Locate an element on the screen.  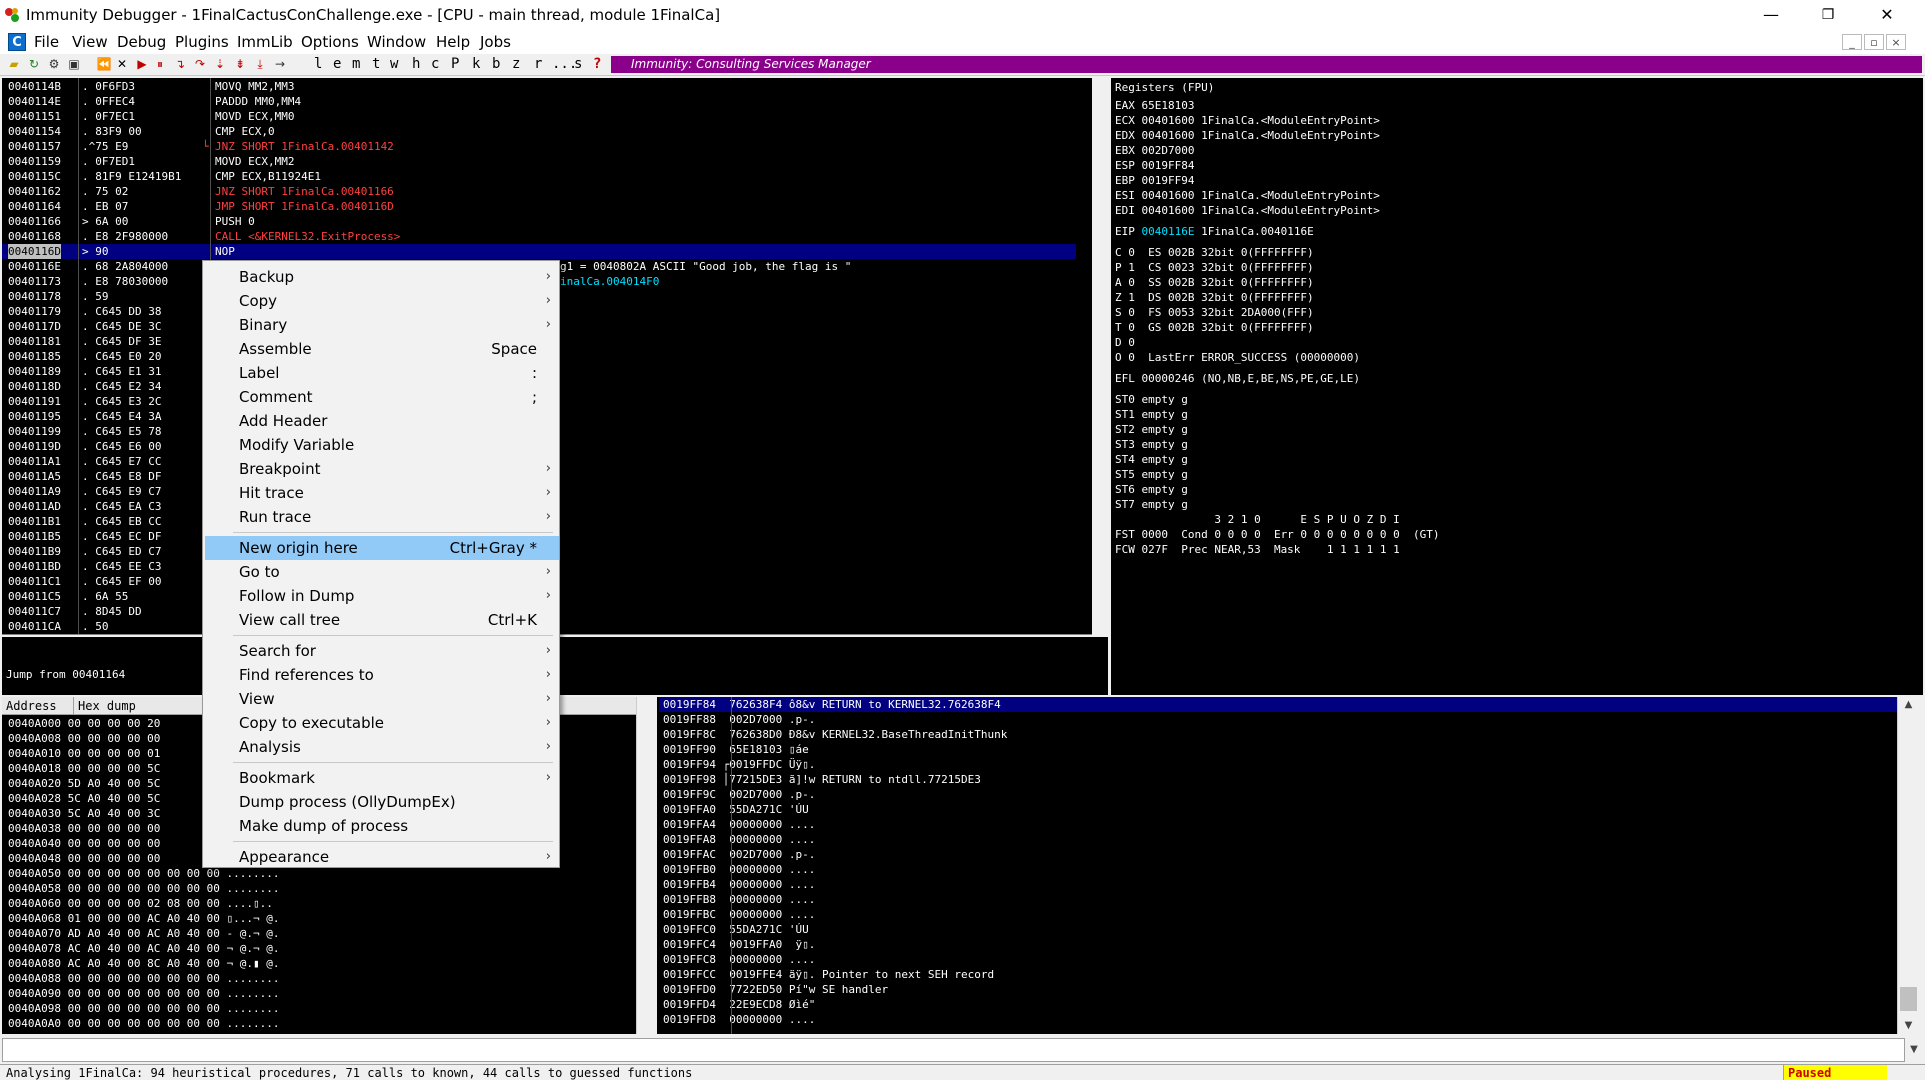
restart-icon: ↻ is located at coordinates (34, 64).